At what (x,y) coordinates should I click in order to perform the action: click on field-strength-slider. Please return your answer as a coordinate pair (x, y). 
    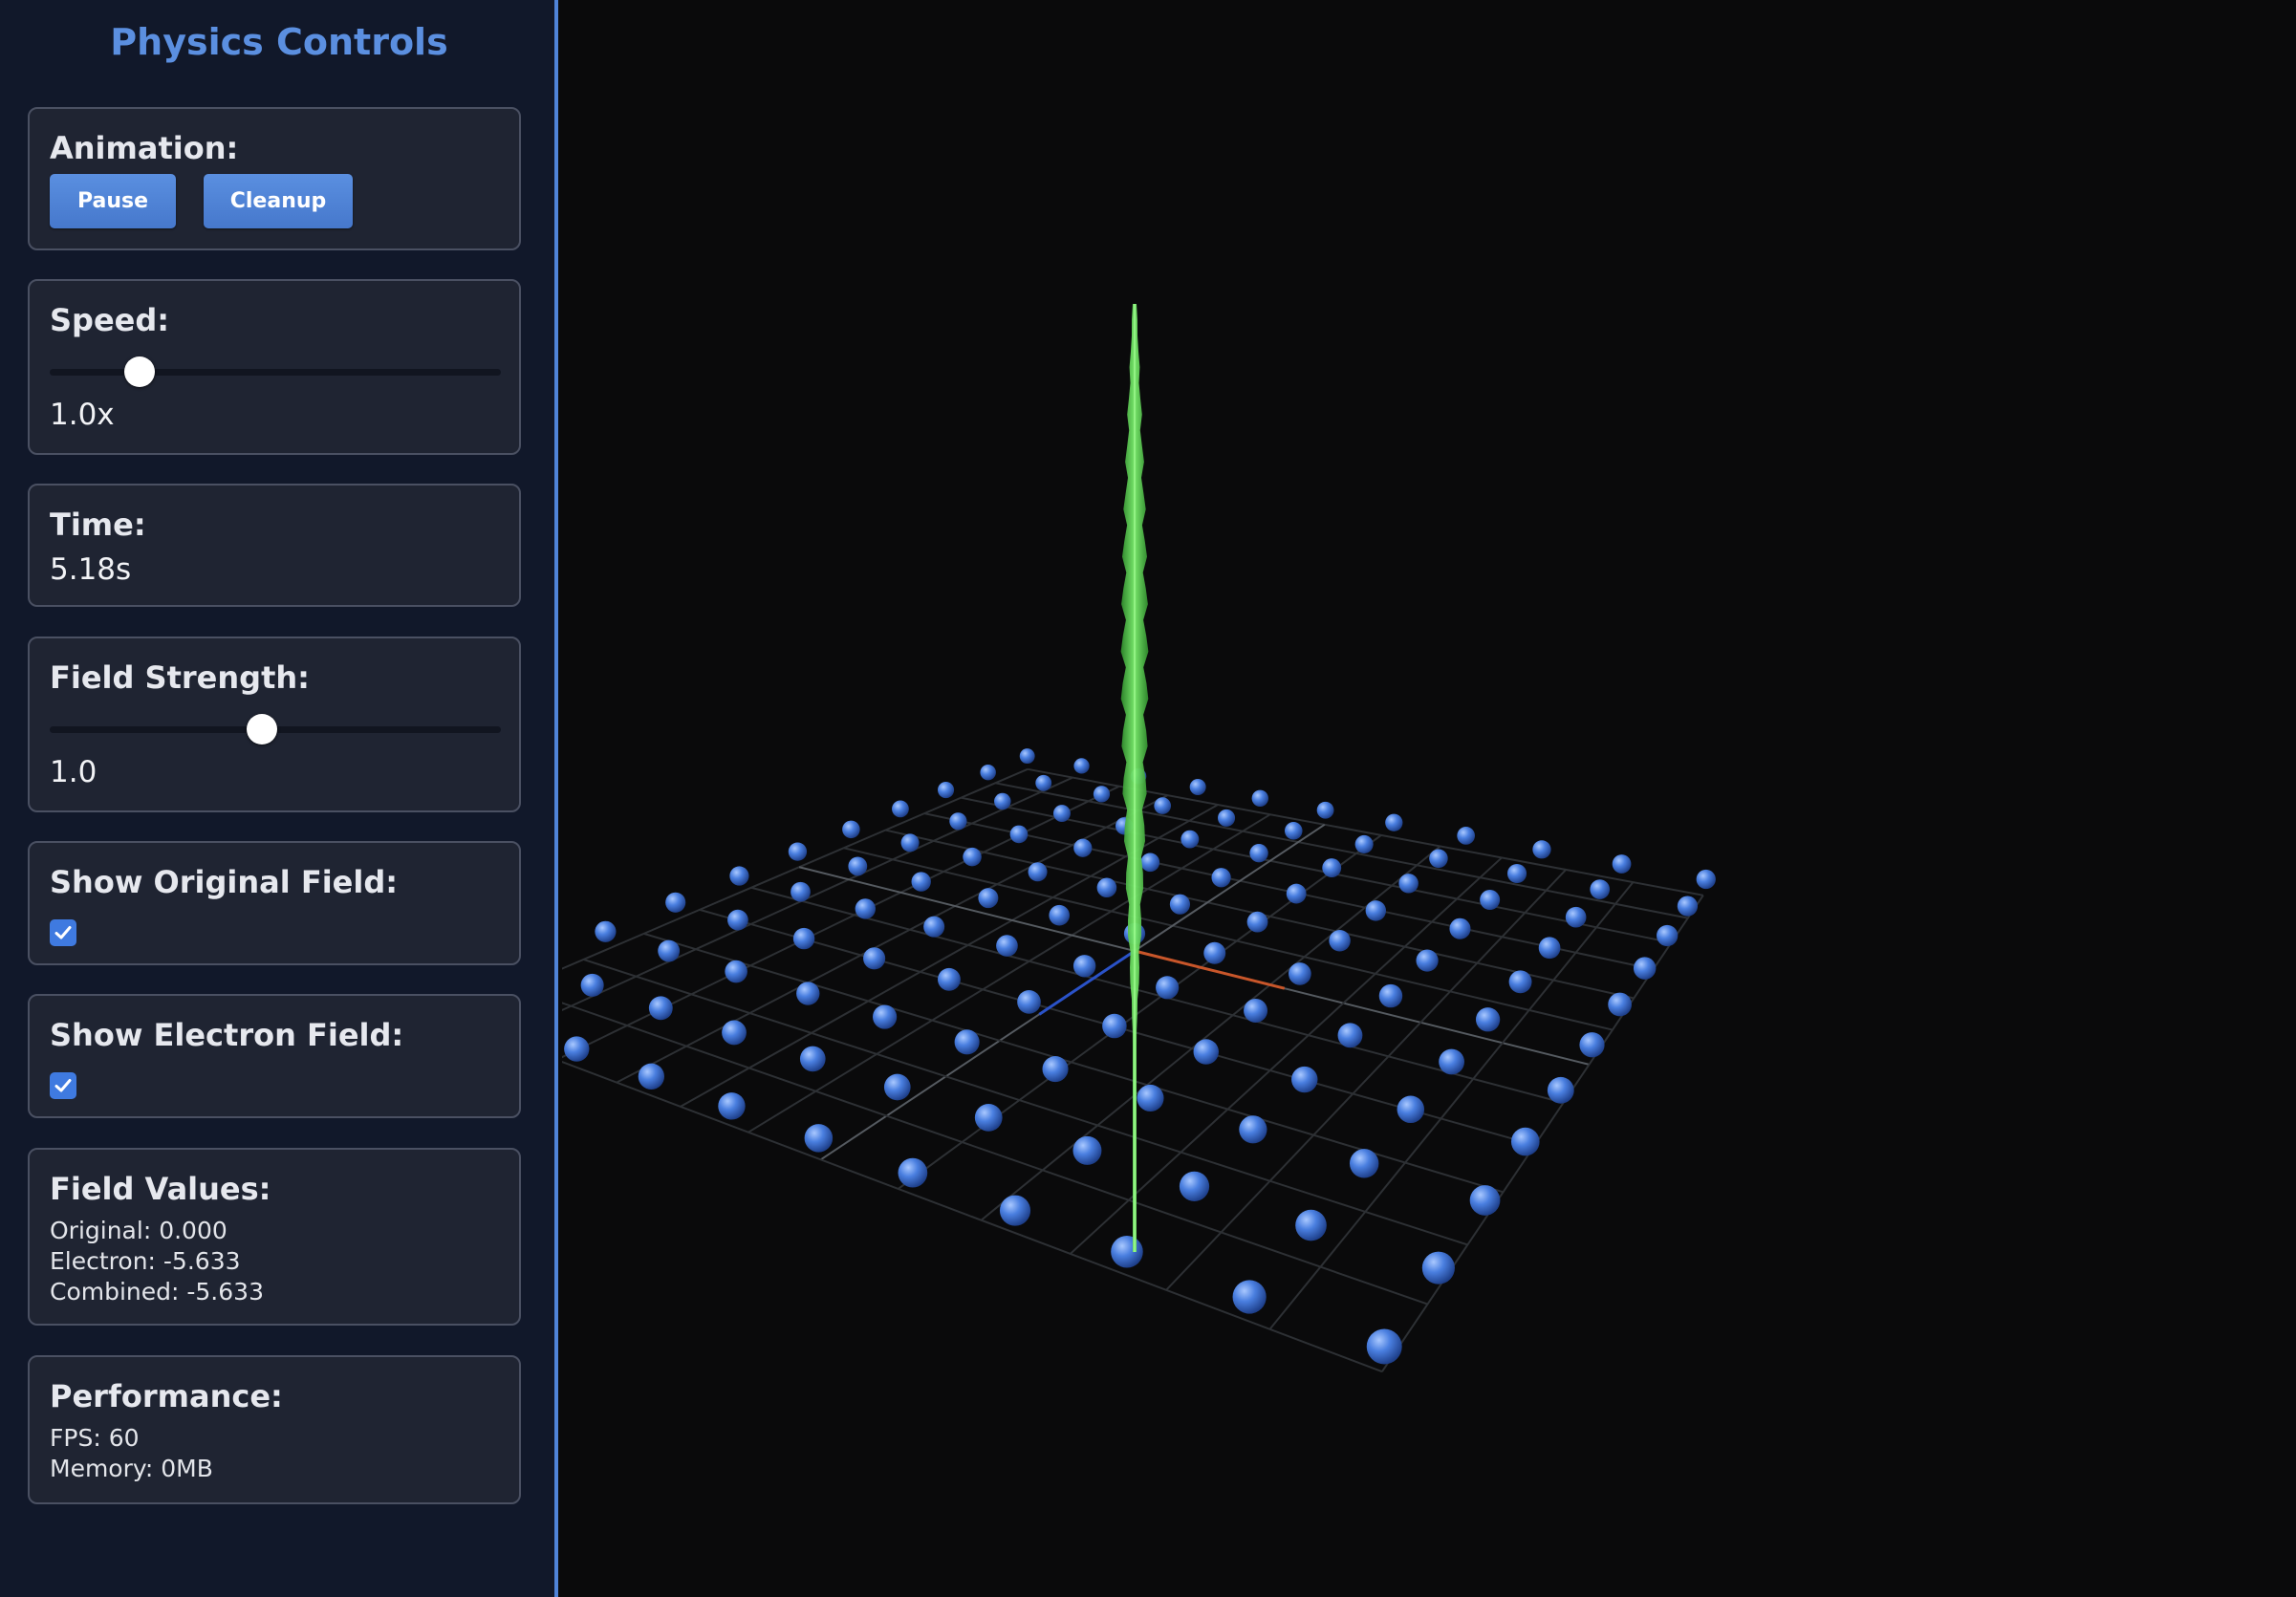
    Looking at the image, I should click on (275, 729).